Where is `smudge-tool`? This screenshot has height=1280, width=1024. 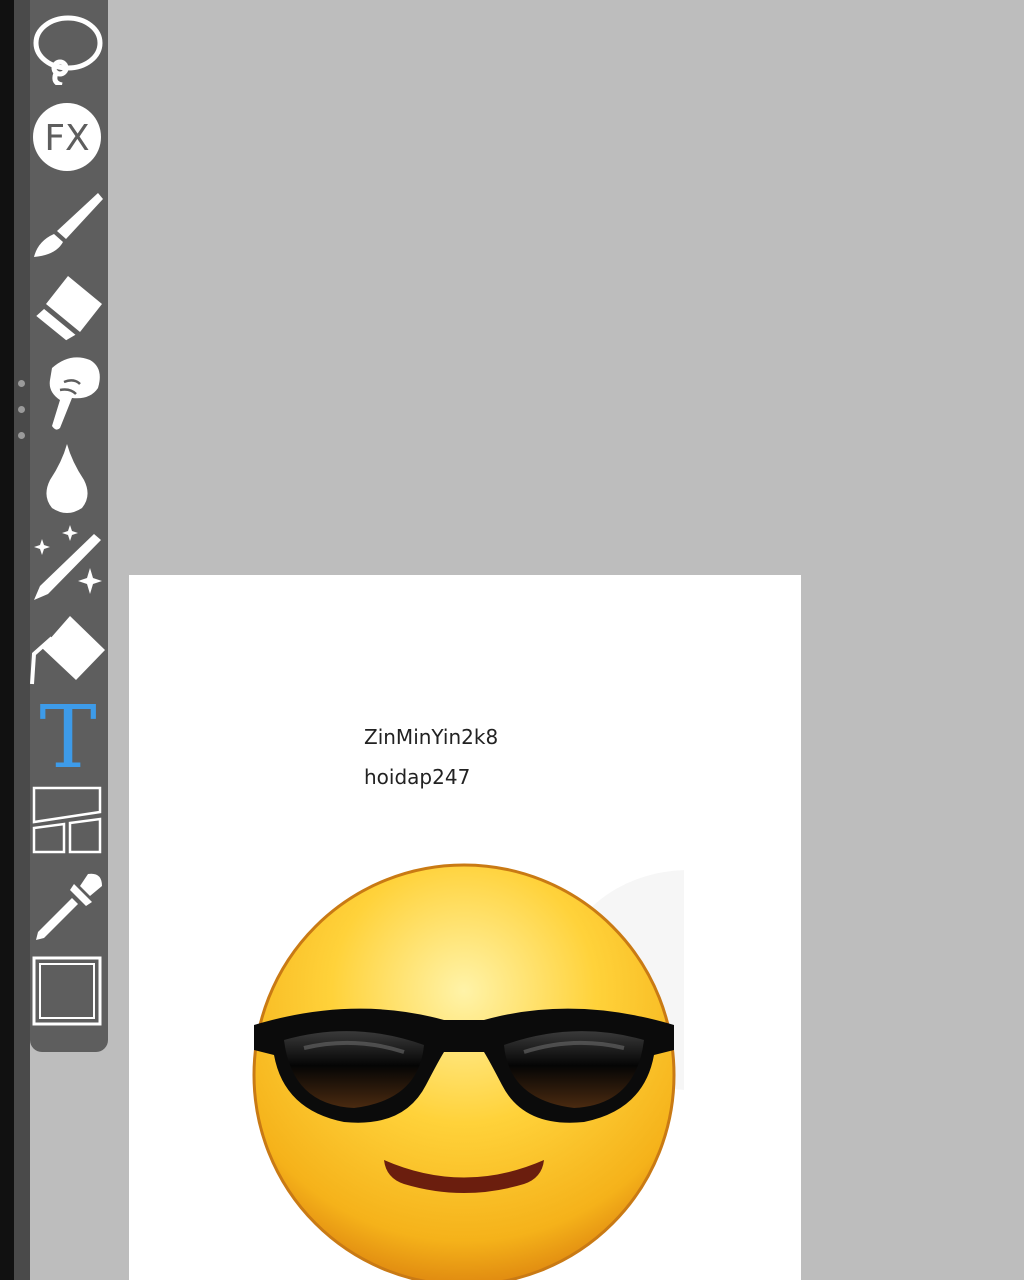 smudge-tool is located at coordinates (69, 392).